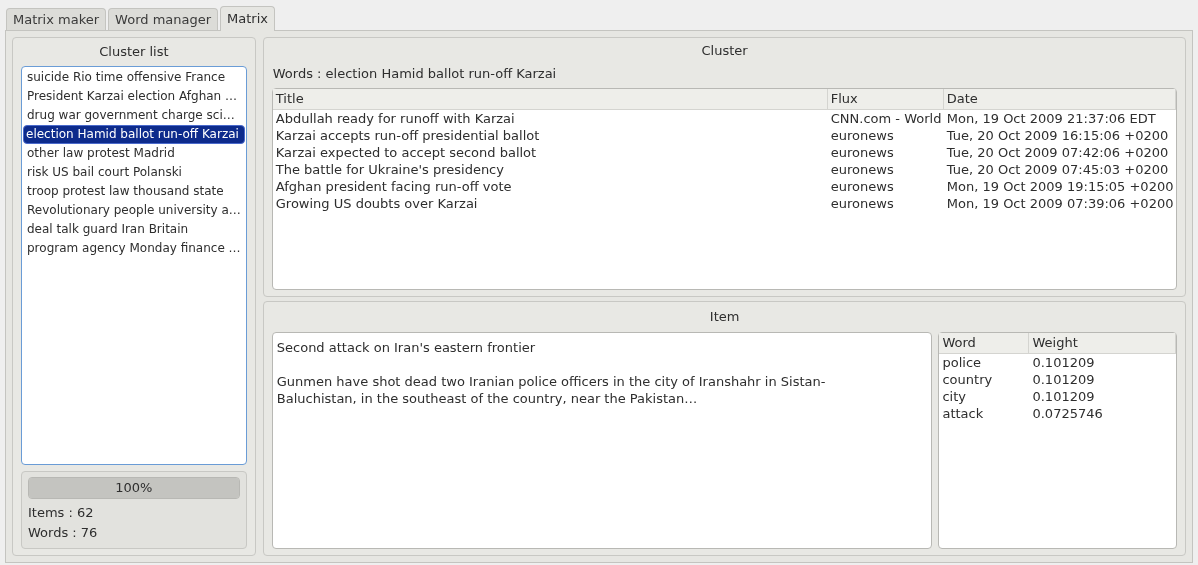 The width and height of the screenshot is (1198, 565). What do you see at coordinates (1103, 342) in the screenshot?
I see `column-header: Weight` at bounding box center [1103, 342].